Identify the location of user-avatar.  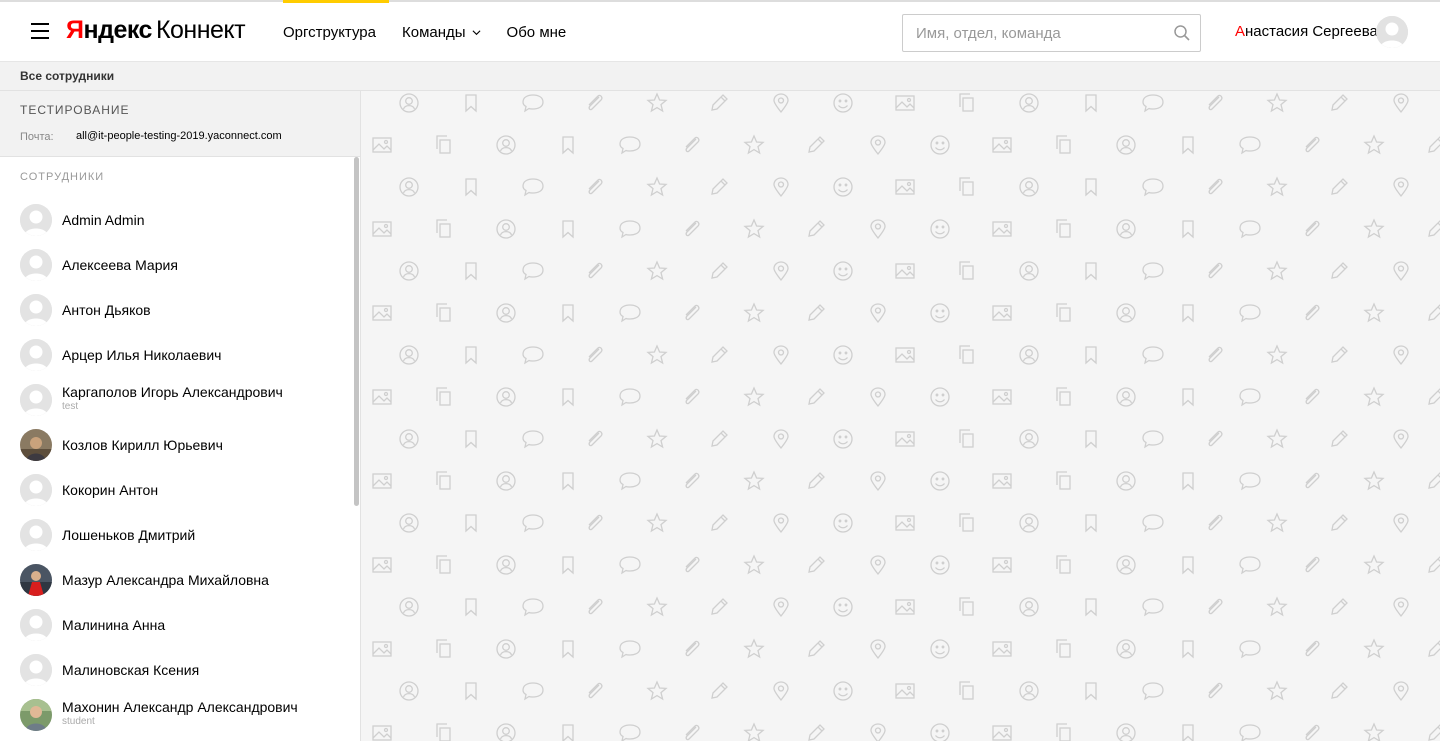
(1392, 32).